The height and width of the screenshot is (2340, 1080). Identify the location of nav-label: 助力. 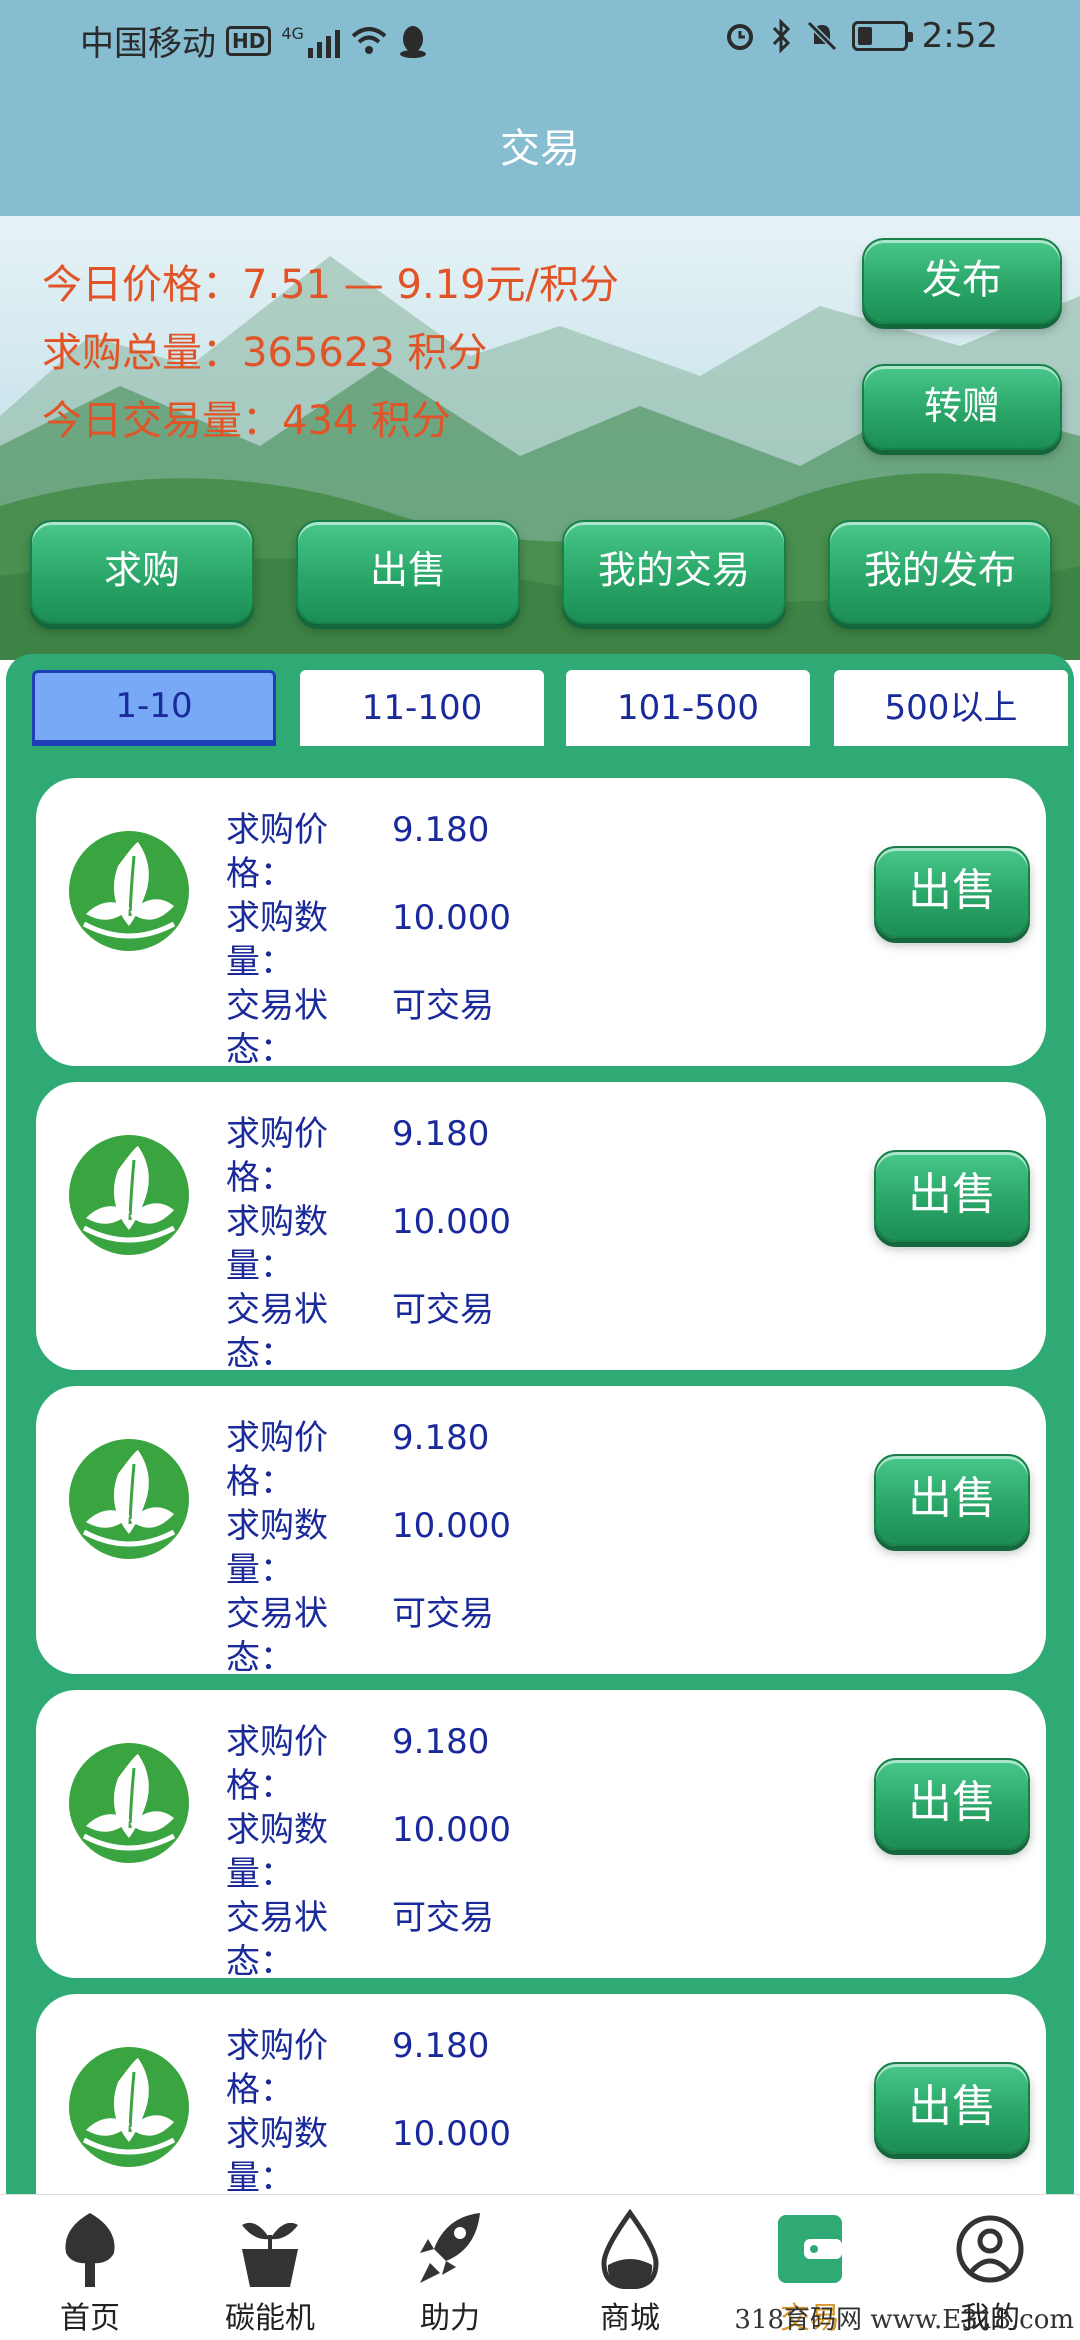
(450, 2318).